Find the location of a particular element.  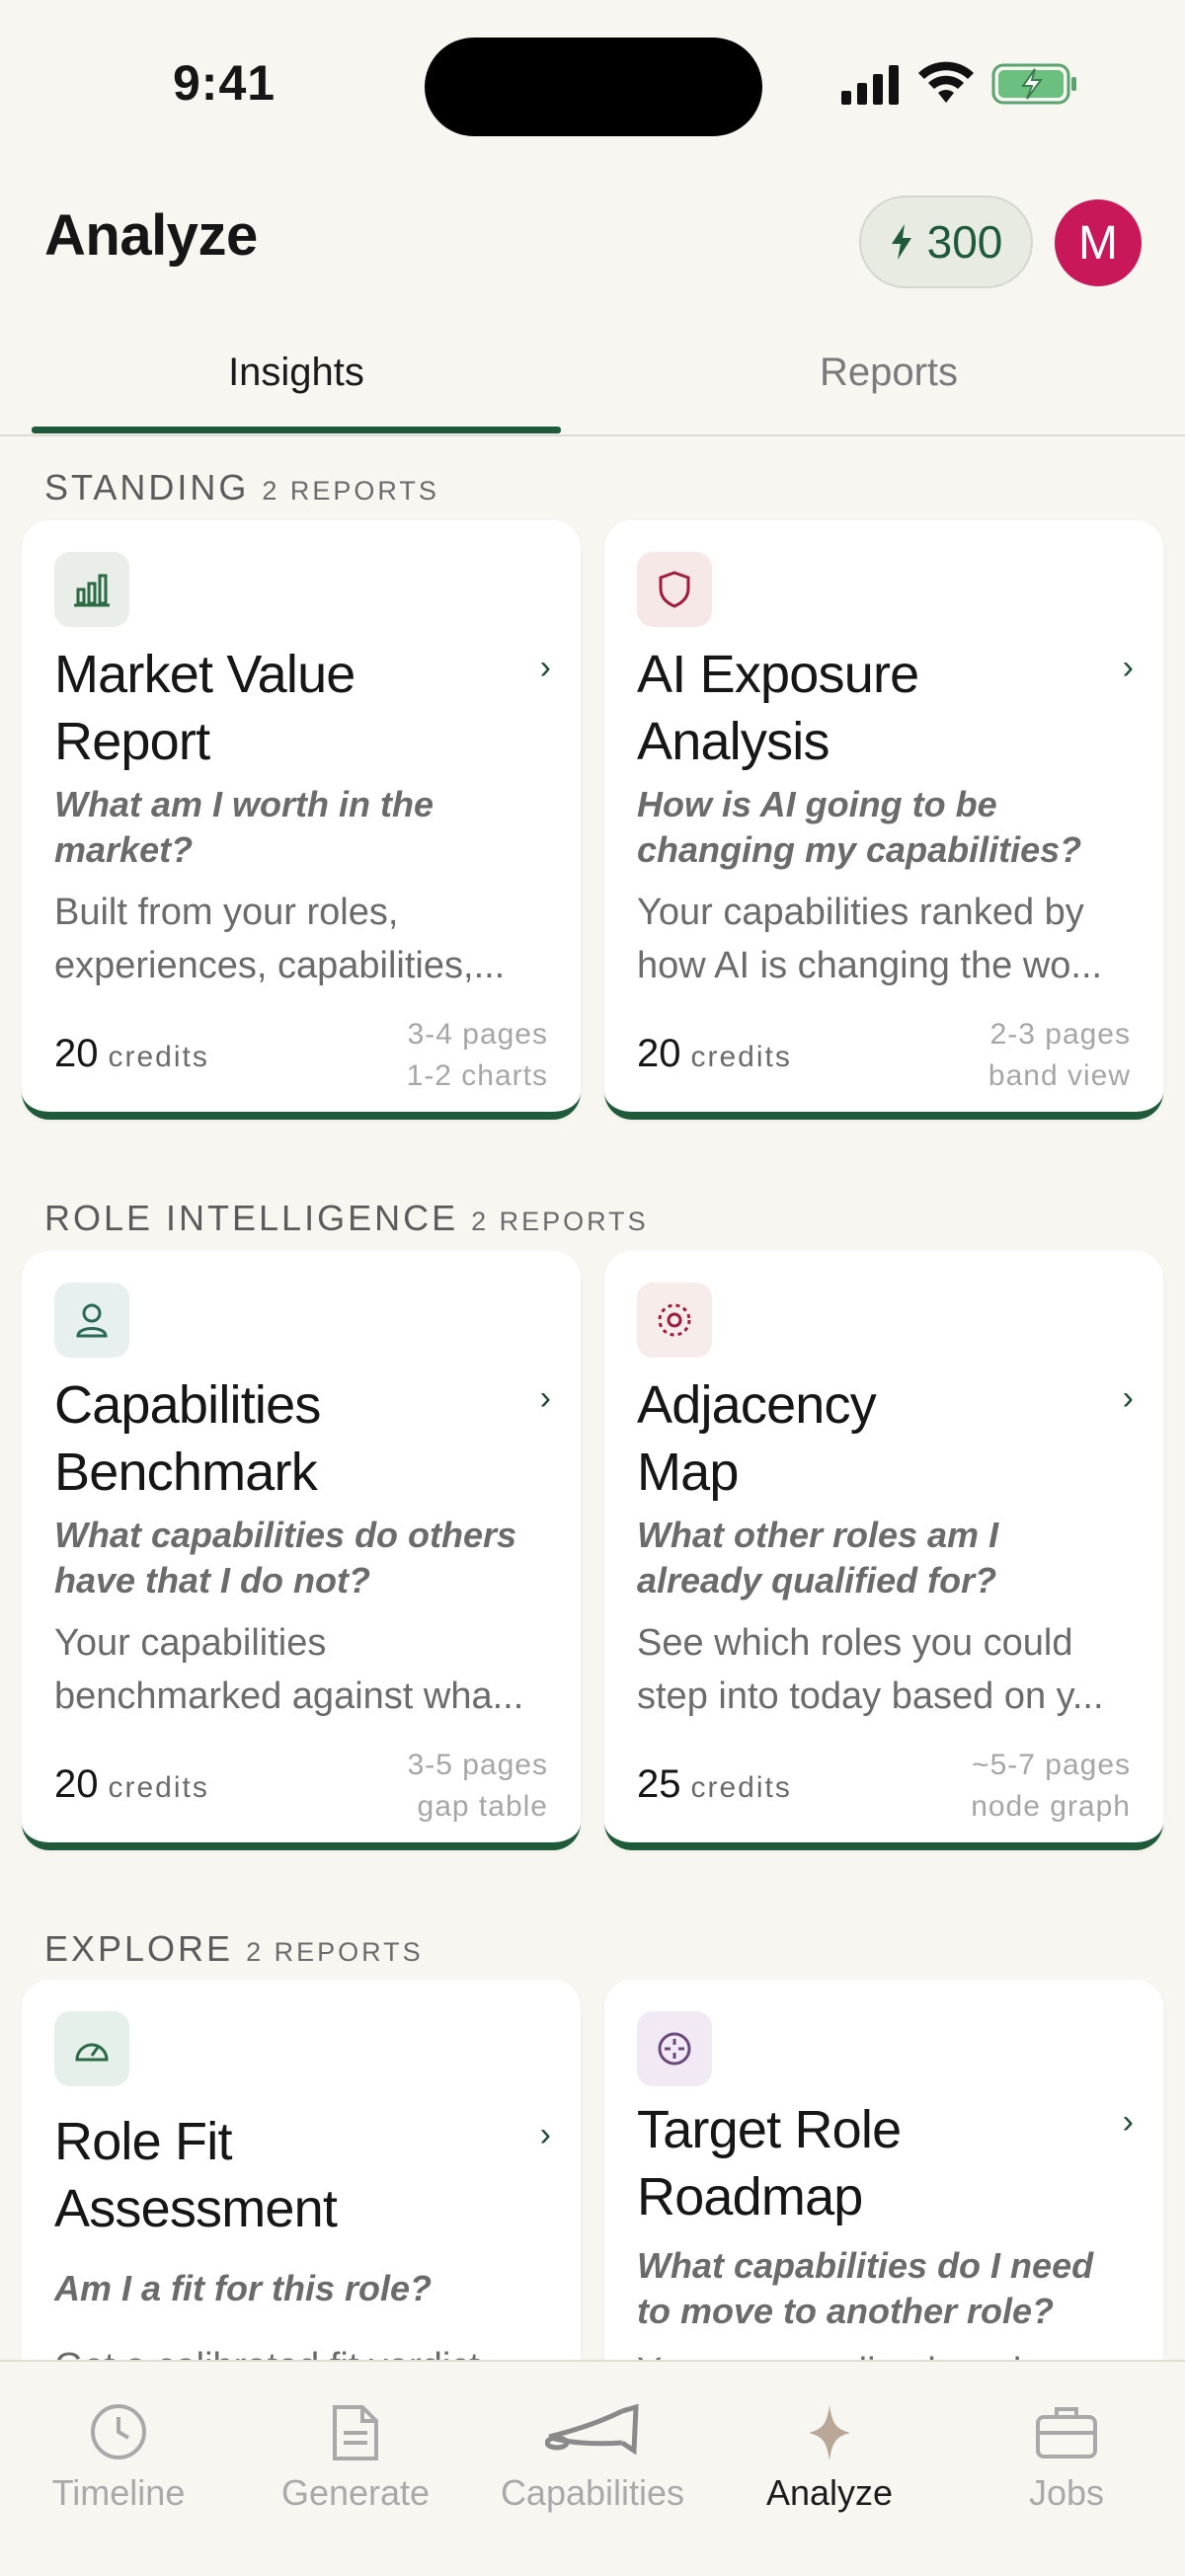

cellular-signal-icon is located at coordinates (870, 85).